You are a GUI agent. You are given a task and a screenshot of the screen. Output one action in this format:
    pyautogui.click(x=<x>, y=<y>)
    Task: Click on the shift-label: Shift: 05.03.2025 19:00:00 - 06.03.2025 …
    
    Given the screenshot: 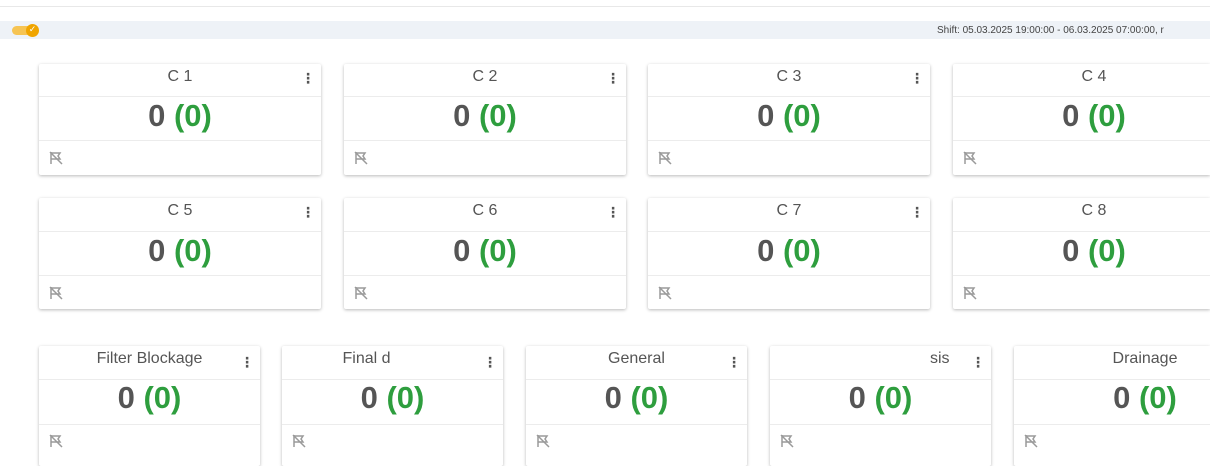 What is the action you would take?
    pyautogui.click(x=1050, y=30)
    